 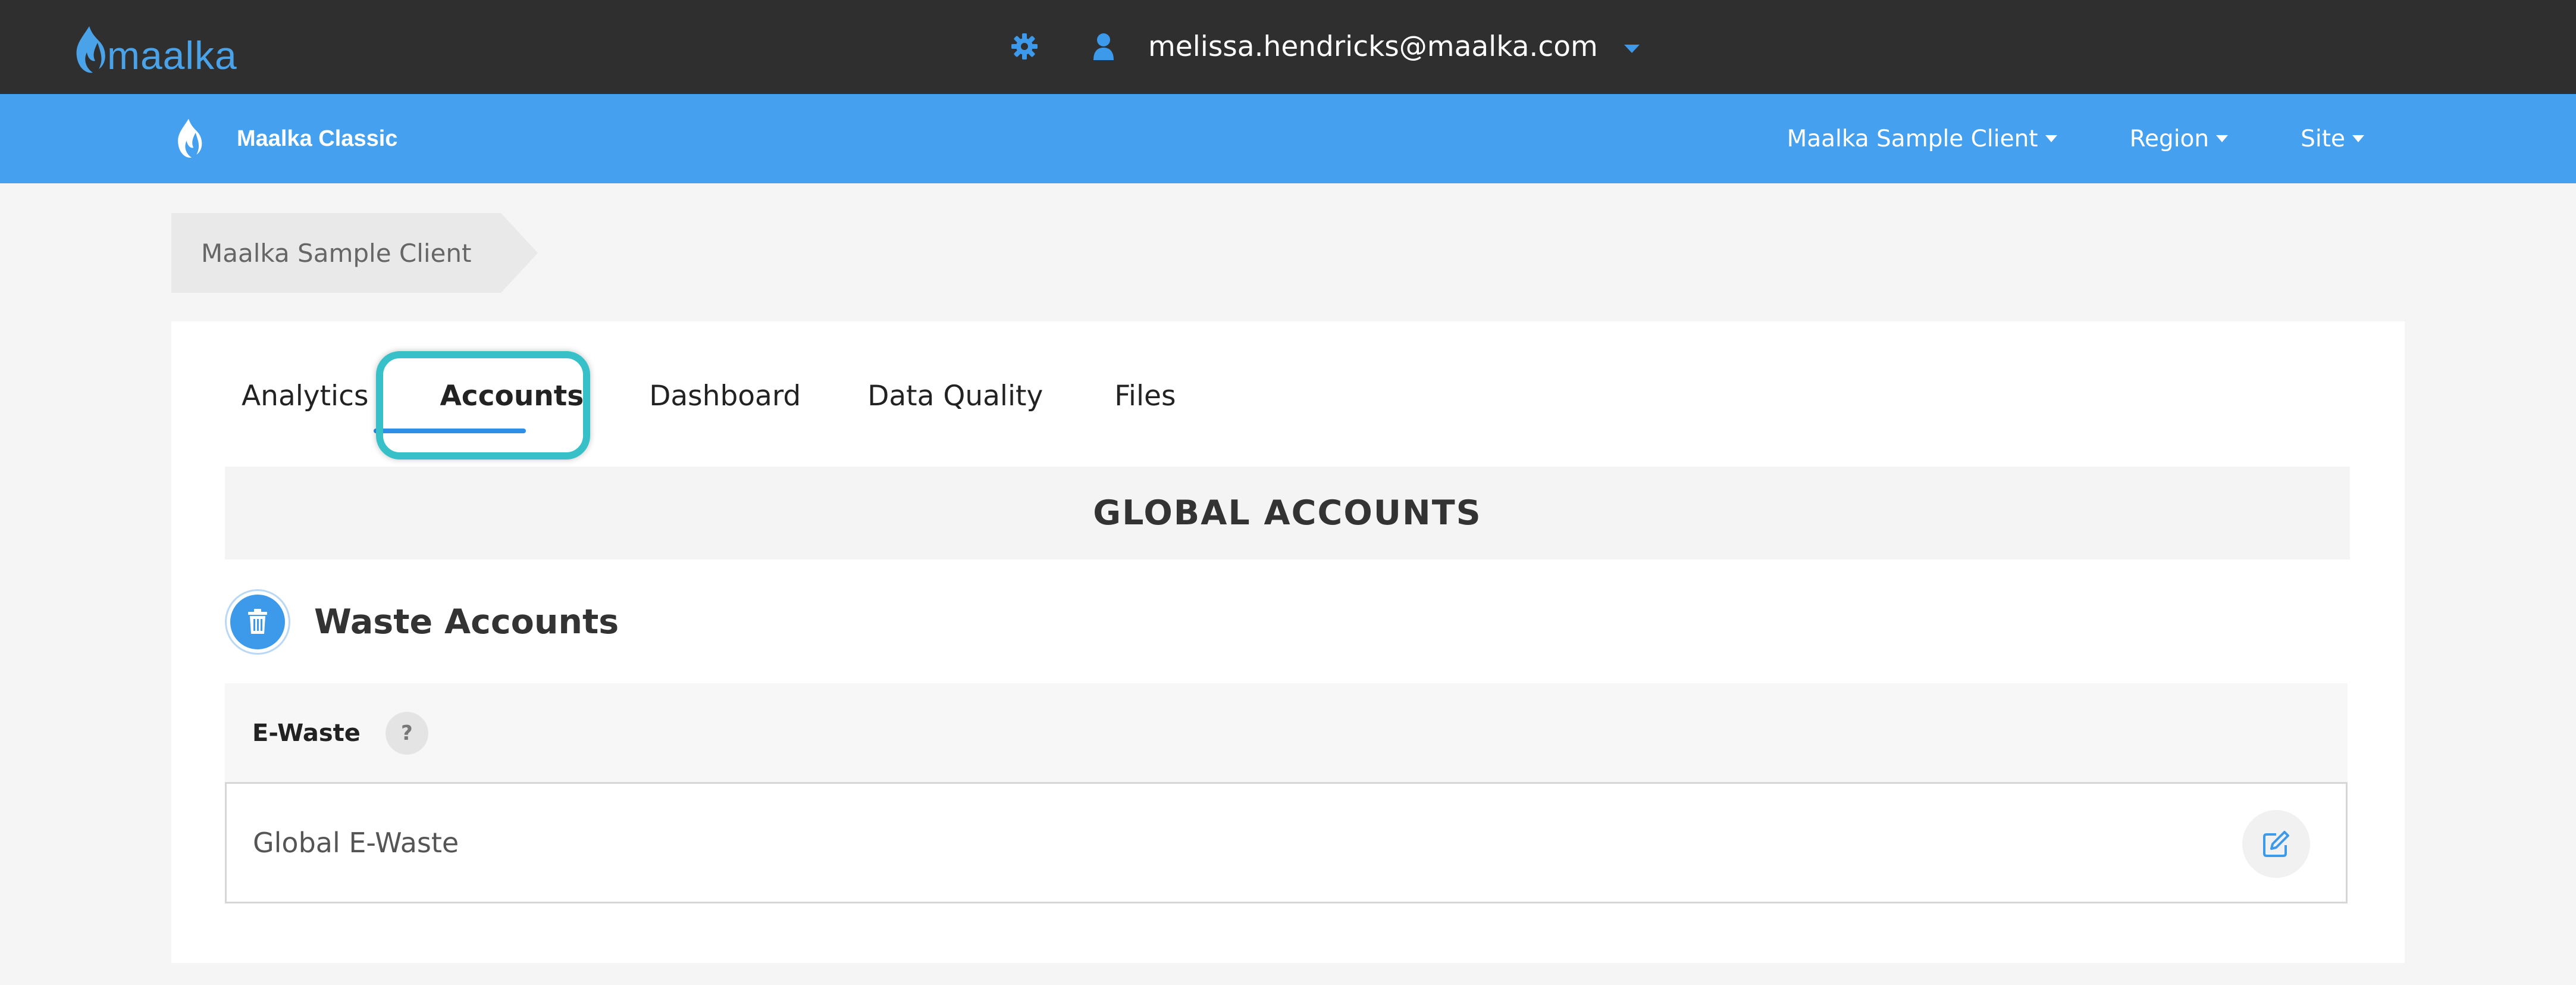 What do you see at coordinates (190, 138) in the screenshot?
I see `flame-brand-icon` at bounding box center [190, 138].